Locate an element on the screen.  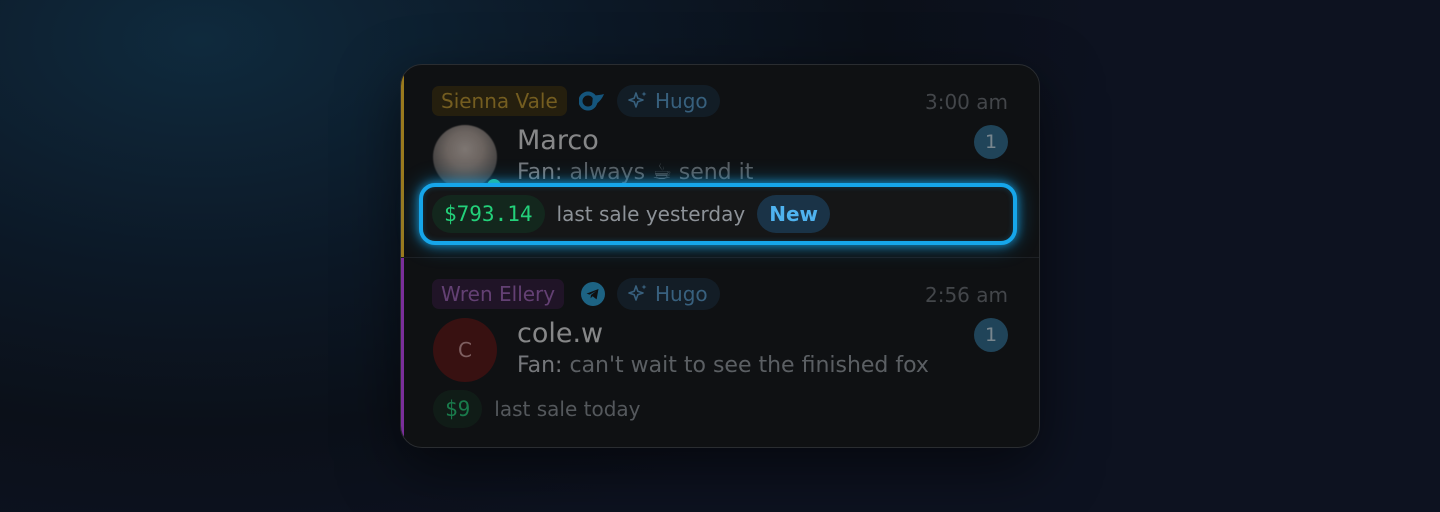
creator-tag: Sienna Vale is located at coordinates (499, 101).